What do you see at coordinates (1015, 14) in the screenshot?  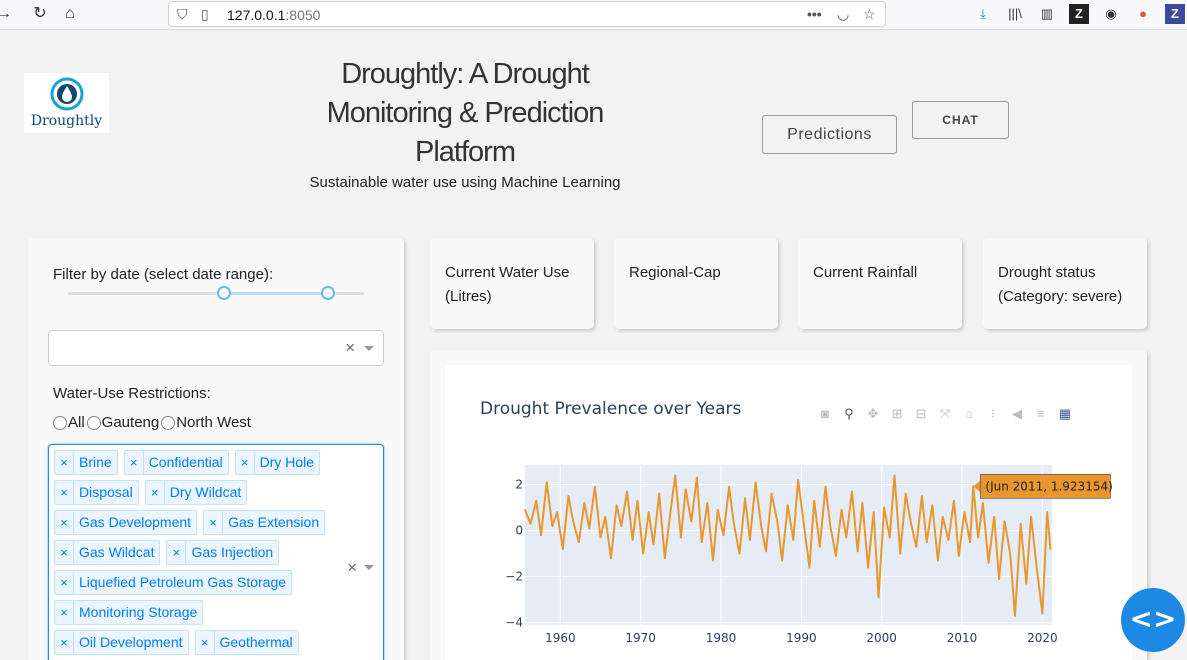 I see `library-icon: |||\` at bounding box center [1015, 14].